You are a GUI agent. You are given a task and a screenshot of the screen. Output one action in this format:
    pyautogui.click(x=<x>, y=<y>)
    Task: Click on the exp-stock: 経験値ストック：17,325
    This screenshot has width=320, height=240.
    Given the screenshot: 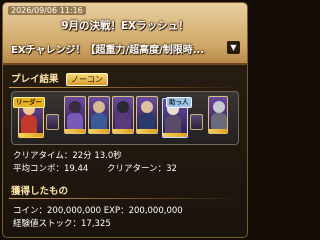 What is the action you would take?
    pyautogui.click(x=62, y=224)
    